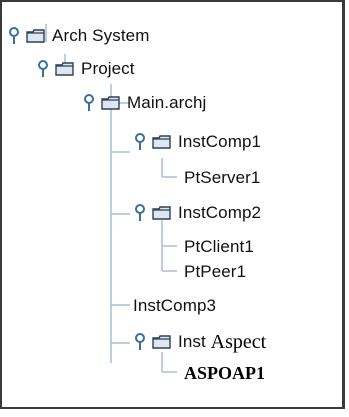 The width and height of the screenshot is (349, 417). I want to click on tree-node-label: InstComp1, so click(220, 141).